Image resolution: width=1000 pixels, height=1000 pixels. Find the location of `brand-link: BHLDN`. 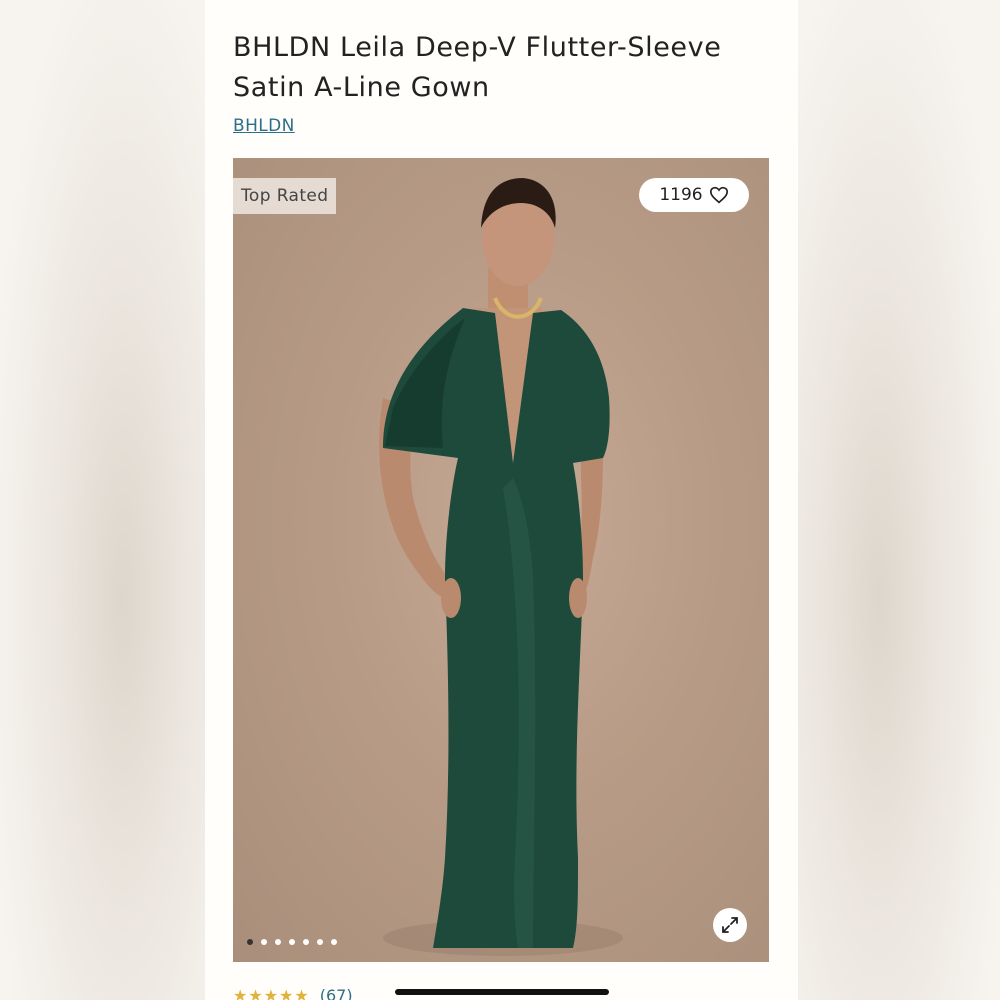

brand-link: BHLDN is located at coordinates (264, 126).